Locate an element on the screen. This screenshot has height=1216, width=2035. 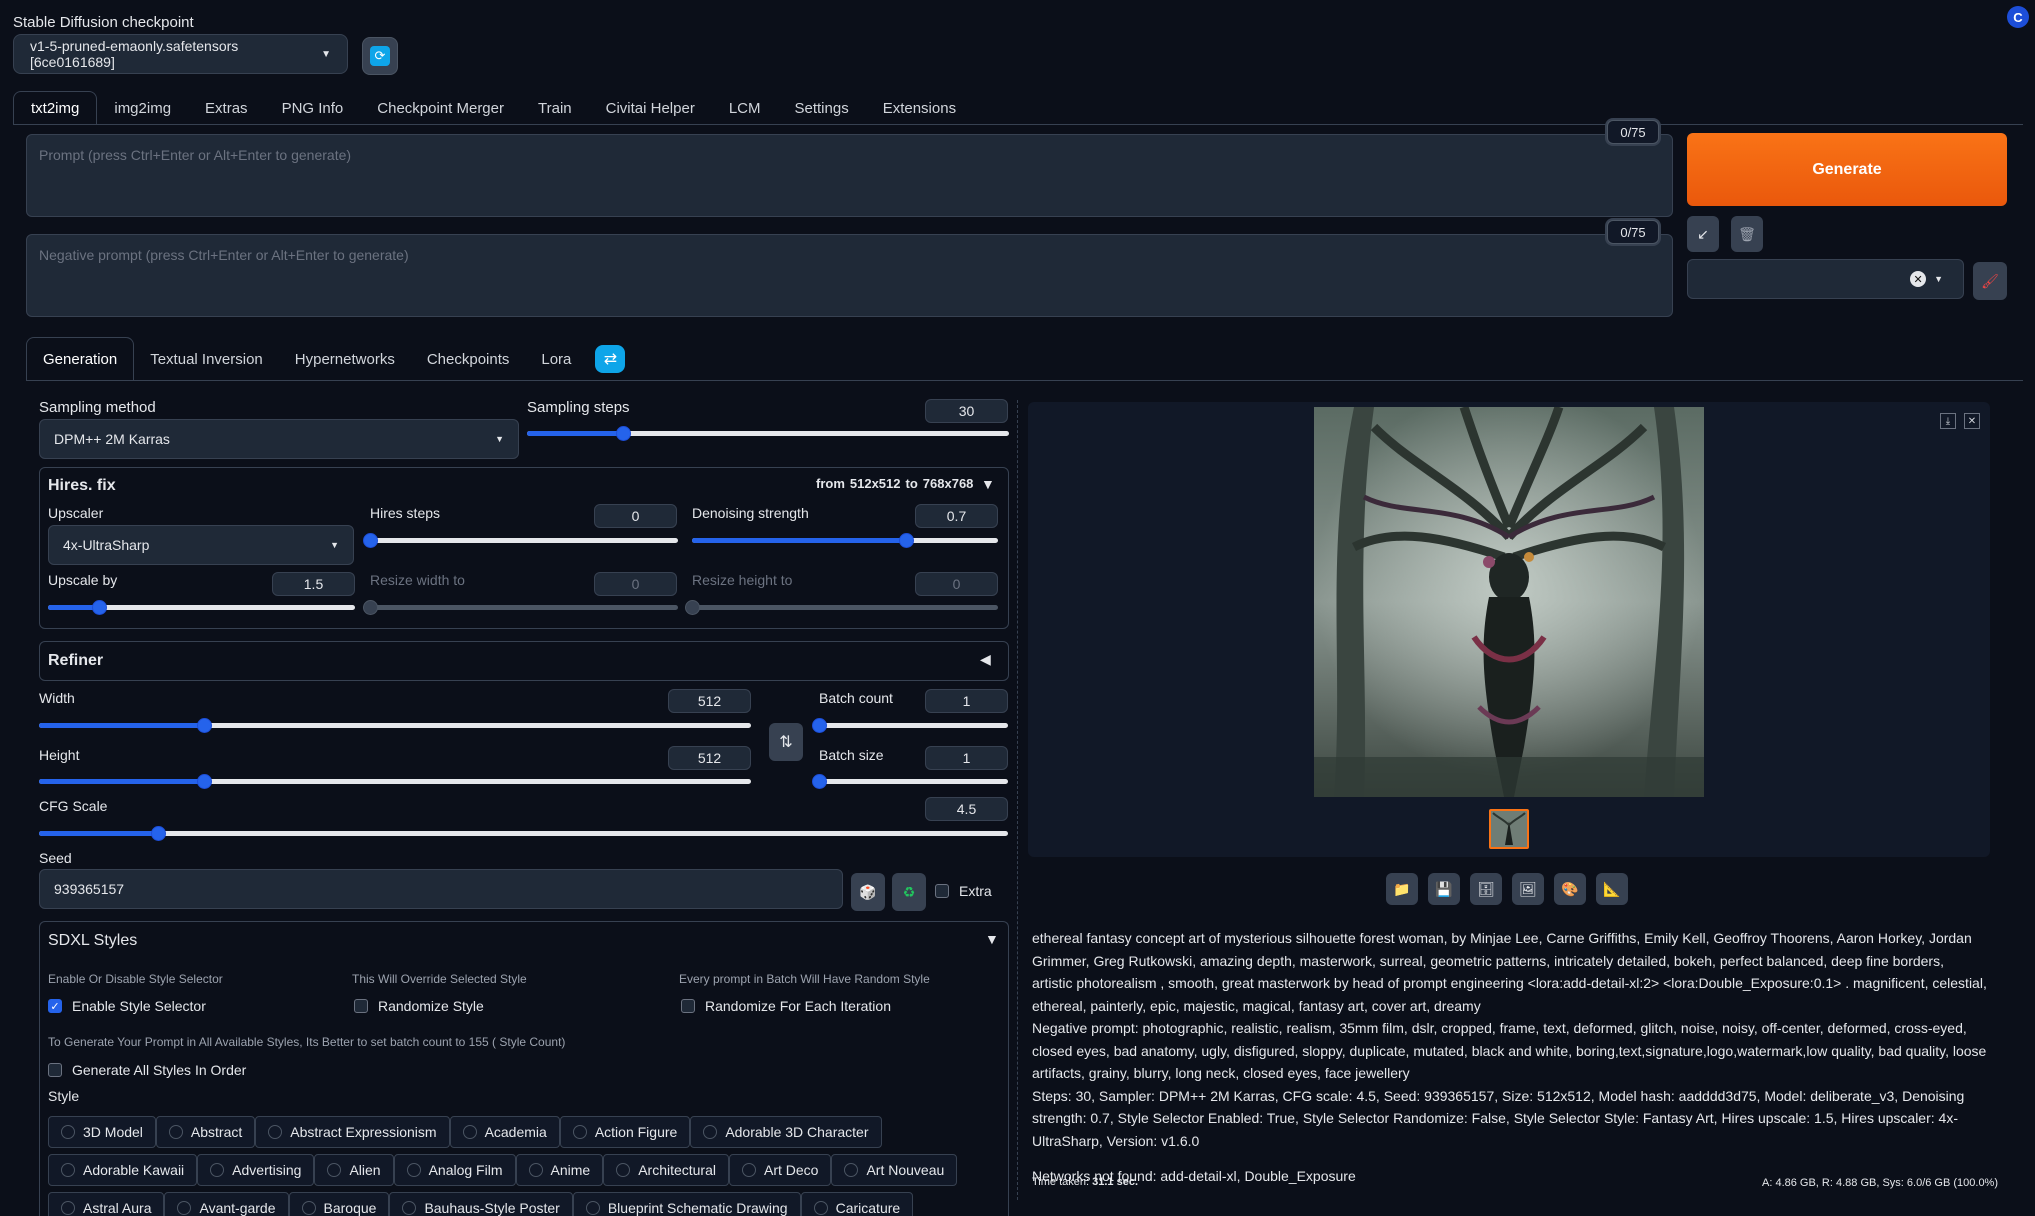
upscale-by-slider is located at coordinates (201, 607).